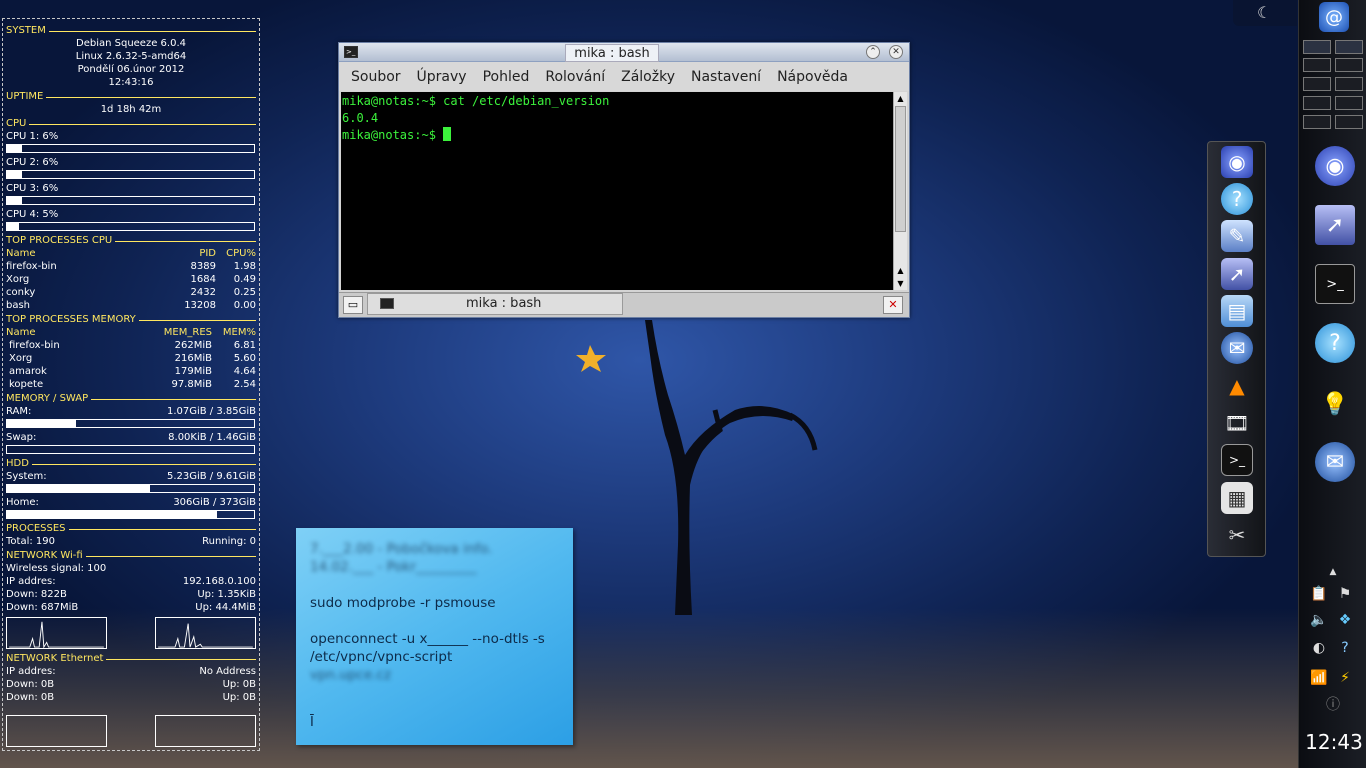 This screenshot has width=1366, height=768. What do you see at coordinates (900, 98) in the screenshot?
I see `scroll-up-arrow-icon: ▲` at bounding box center [900, 98].